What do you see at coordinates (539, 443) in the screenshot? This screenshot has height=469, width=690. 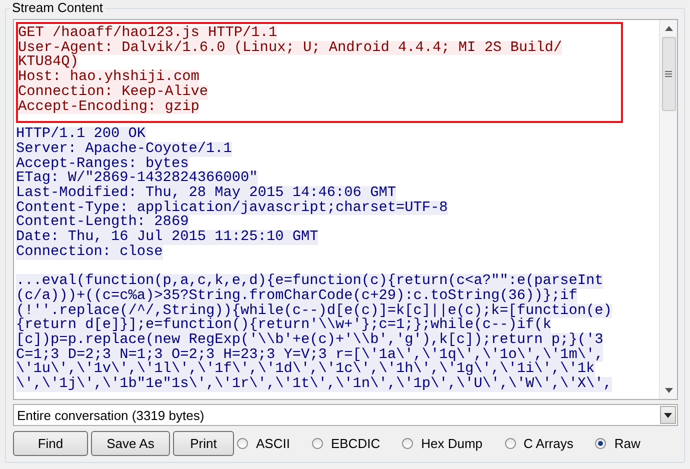 I see `format-radio: C Arrays` at bounding box center [539, 443].